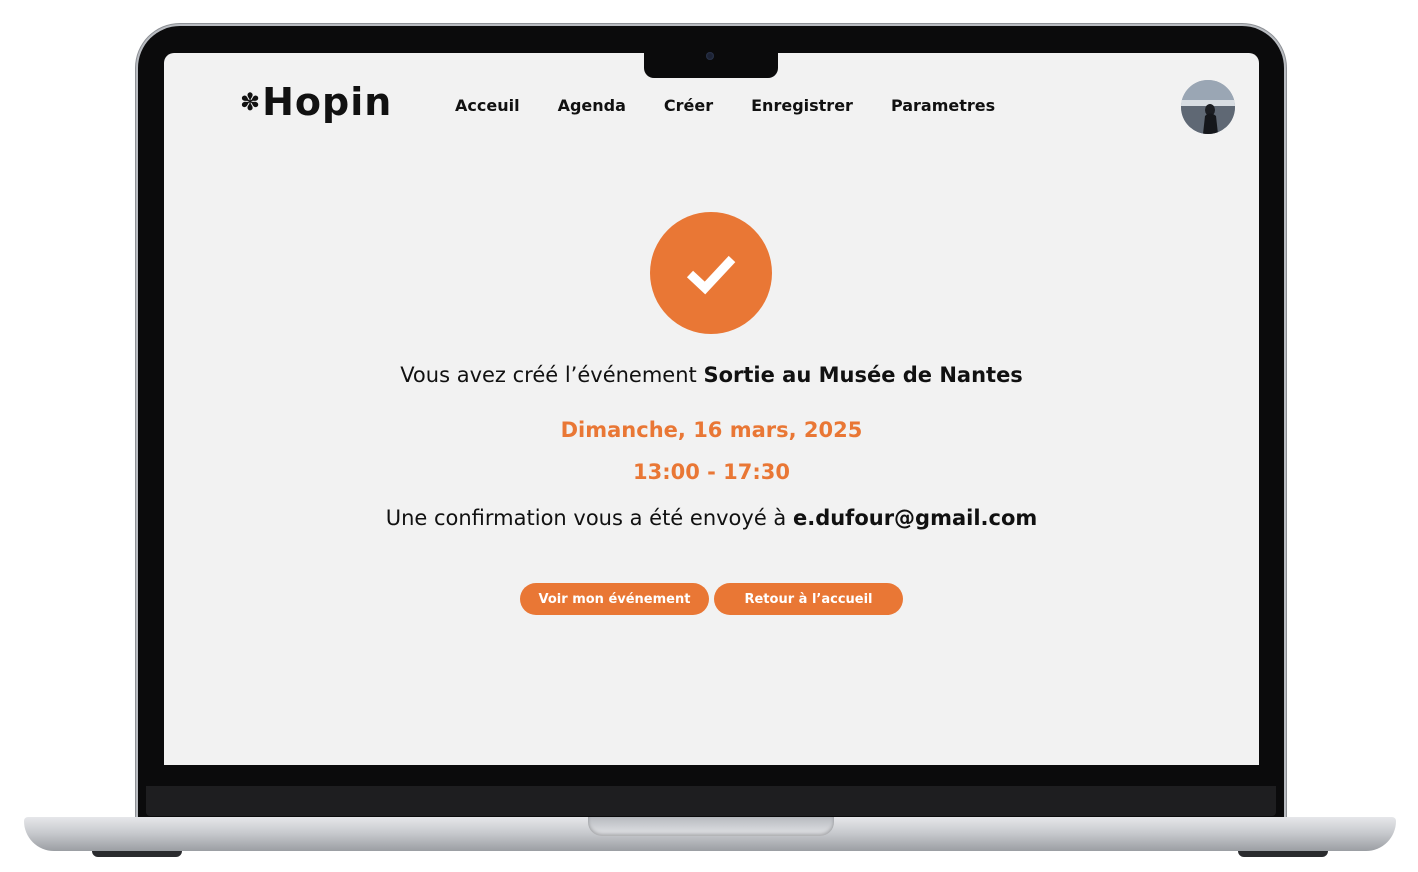 The height and width of the screenshot is (872, 1418). What do you see at coordinates (688, 105) in the screenshot?
I see `nav-item-creer: Créer` at bounding box center [688, 105].